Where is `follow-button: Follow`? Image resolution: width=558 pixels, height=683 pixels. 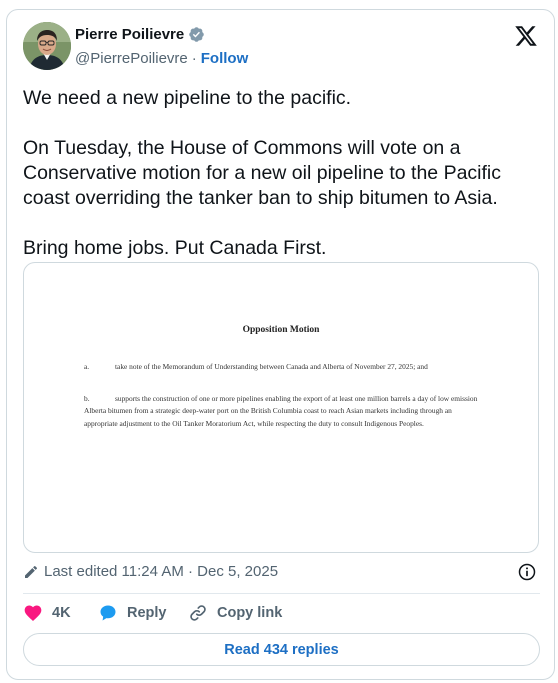
follow-button: Follow is located at coordinates (225, 58).